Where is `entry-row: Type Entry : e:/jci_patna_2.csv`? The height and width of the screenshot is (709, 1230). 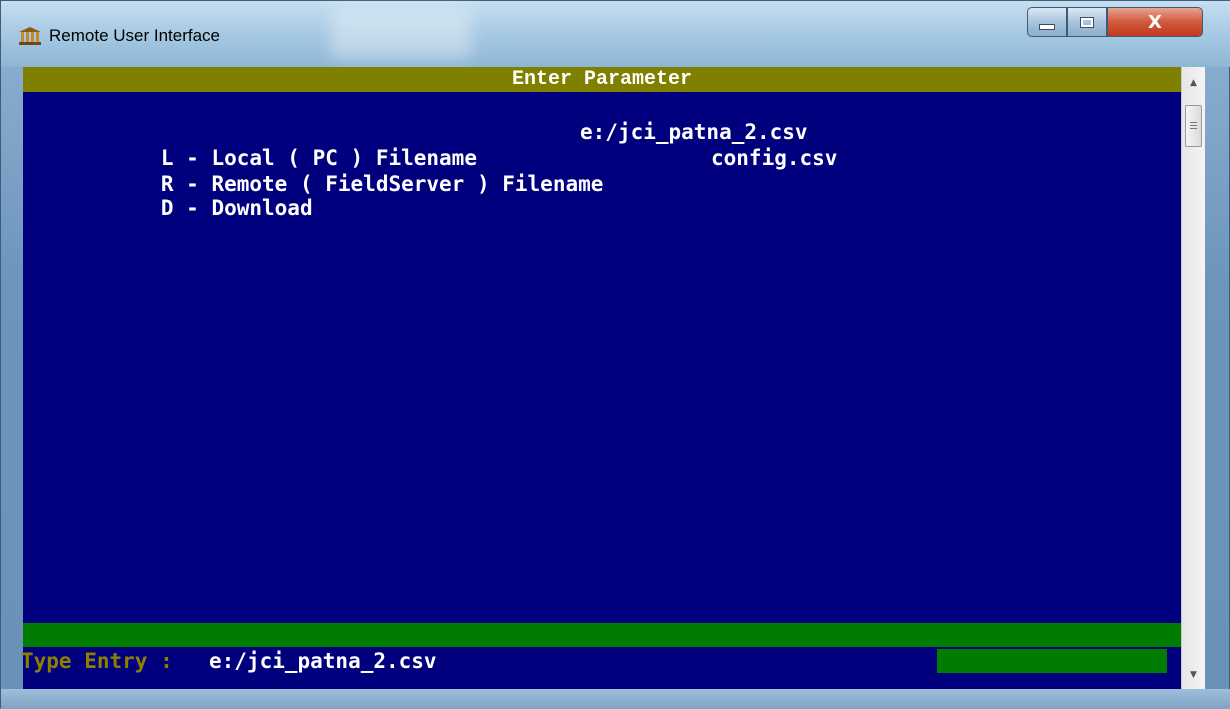 entry-row: Type Entry : e:/jci_patna_2.csv is located at coordinates (601, 661).